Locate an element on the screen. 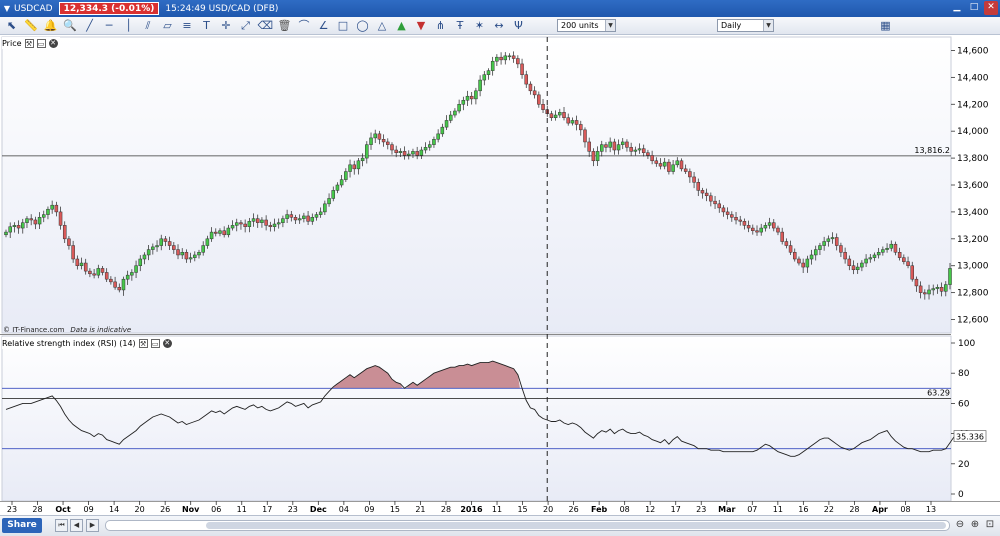 The image size is (1000, 536). price-tick-label: 13,000 is located at coordinates (973, 267).